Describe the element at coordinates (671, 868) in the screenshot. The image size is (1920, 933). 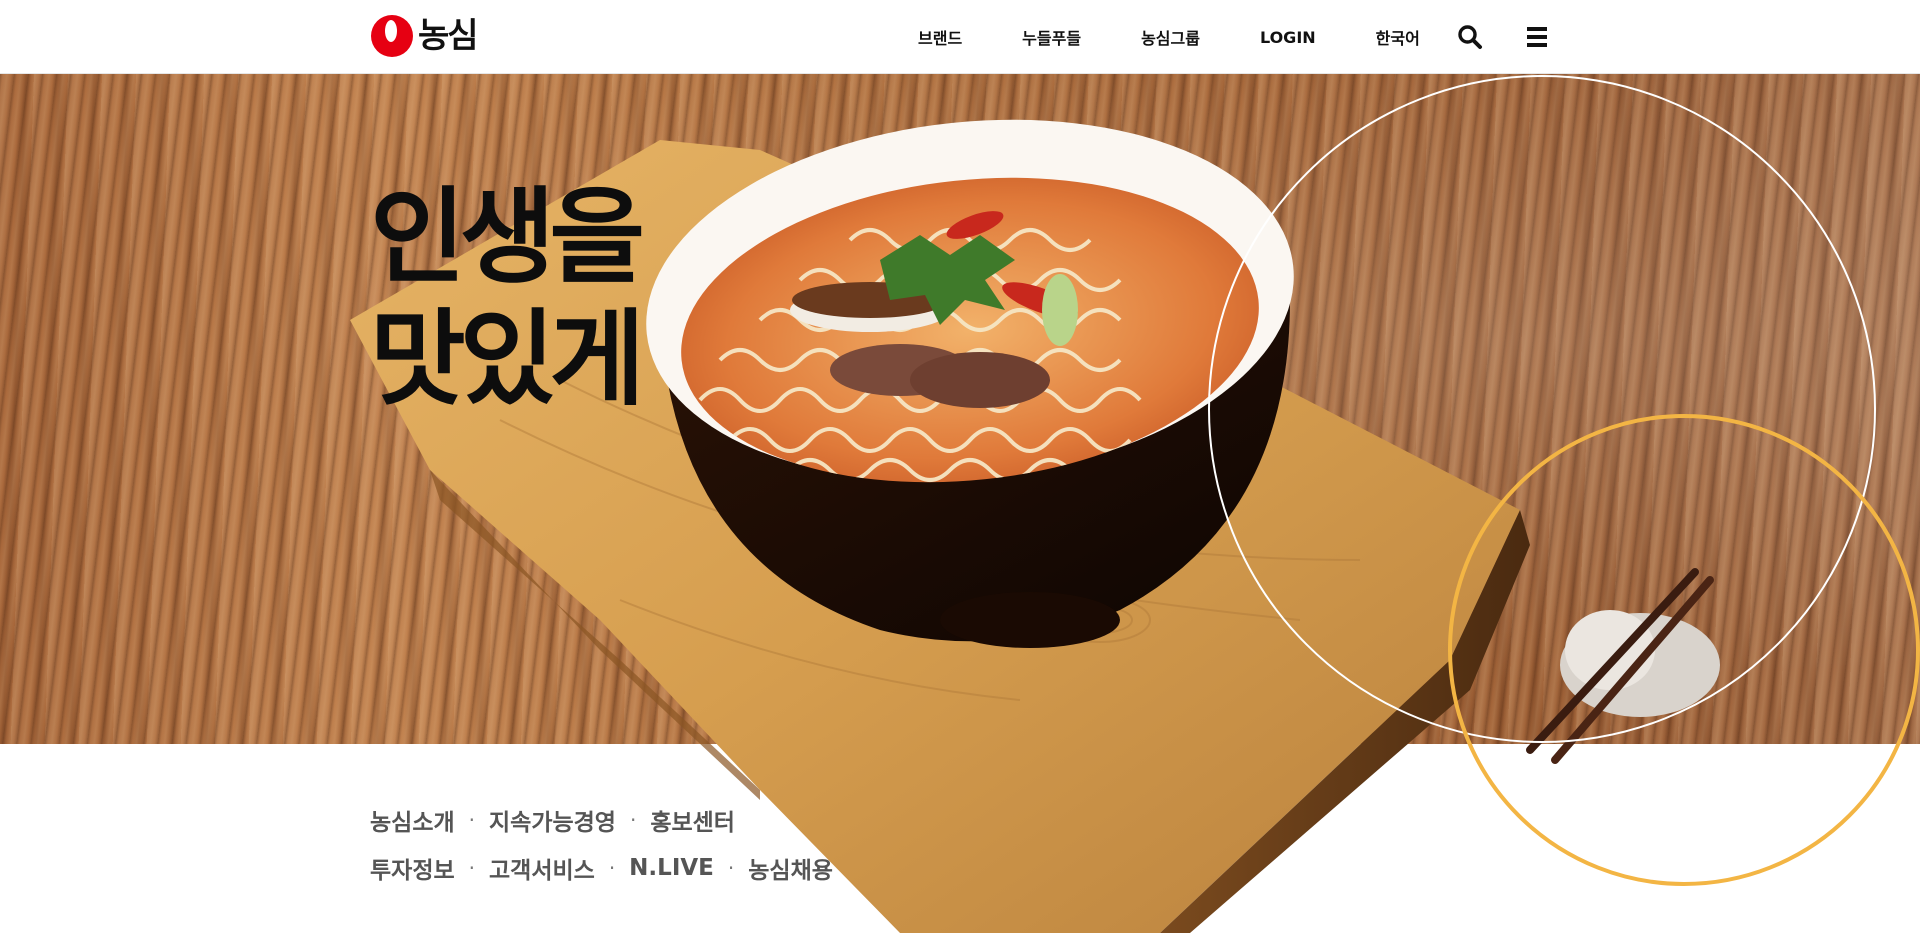
I see `link-nlive: N.LIVE` at that location.